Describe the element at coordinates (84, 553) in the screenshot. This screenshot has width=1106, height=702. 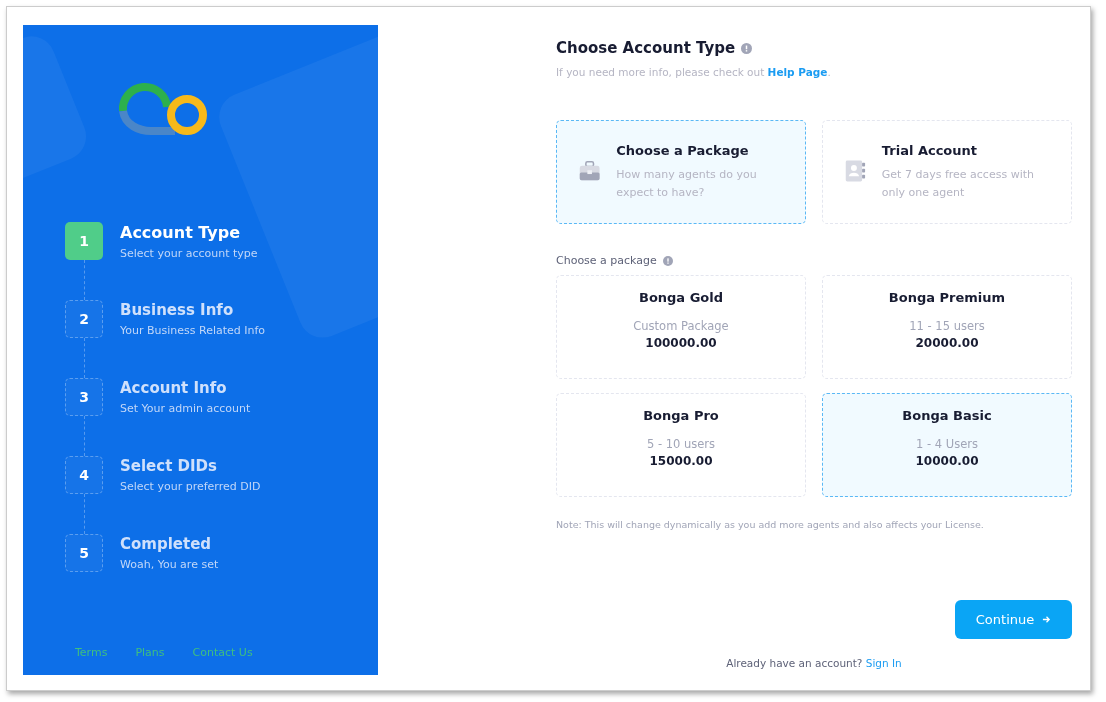
I see `step-number: 5` at that location.